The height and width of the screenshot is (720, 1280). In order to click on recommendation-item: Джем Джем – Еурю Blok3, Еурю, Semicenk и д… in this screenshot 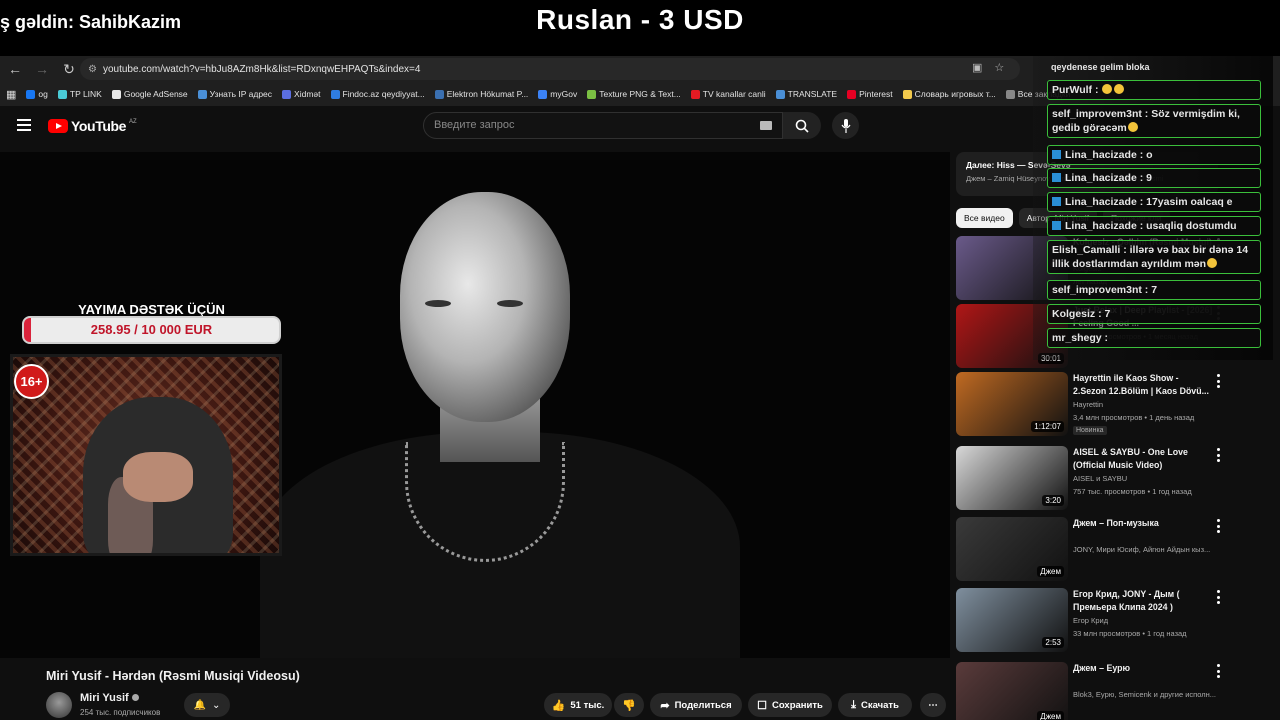, I will do `click(1116, 691)`.